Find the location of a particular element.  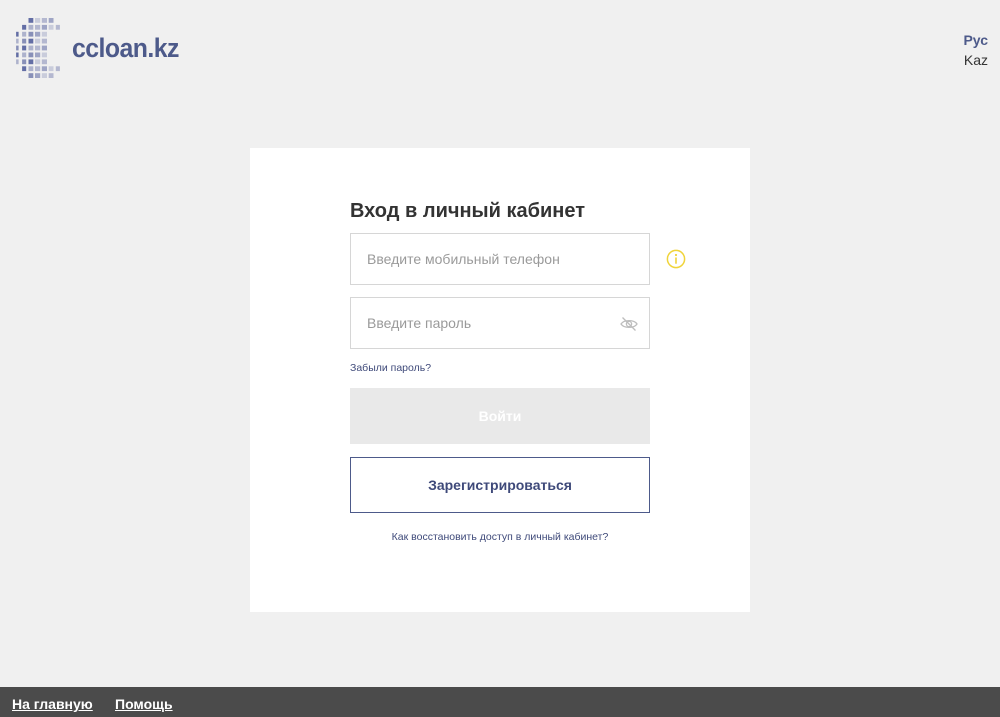

language-switcher: Рус Kaz is located at coordinates (975, 50).